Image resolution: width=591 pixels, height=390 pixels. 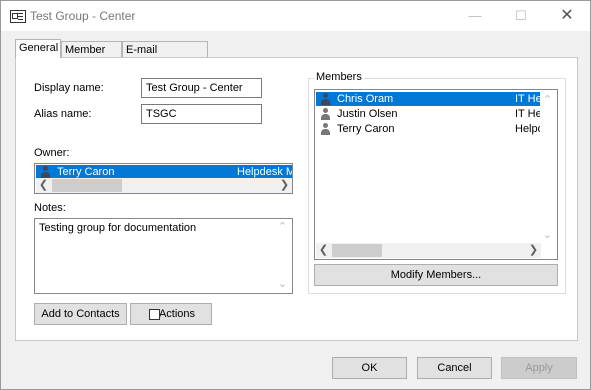 I want to click on member-name: Justin Olsen, so click(x=367, y=114).